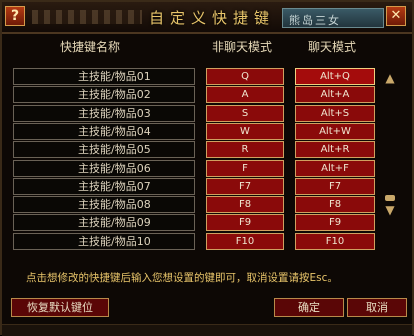  I want to click on scroll-thumb, so click(390, 198).